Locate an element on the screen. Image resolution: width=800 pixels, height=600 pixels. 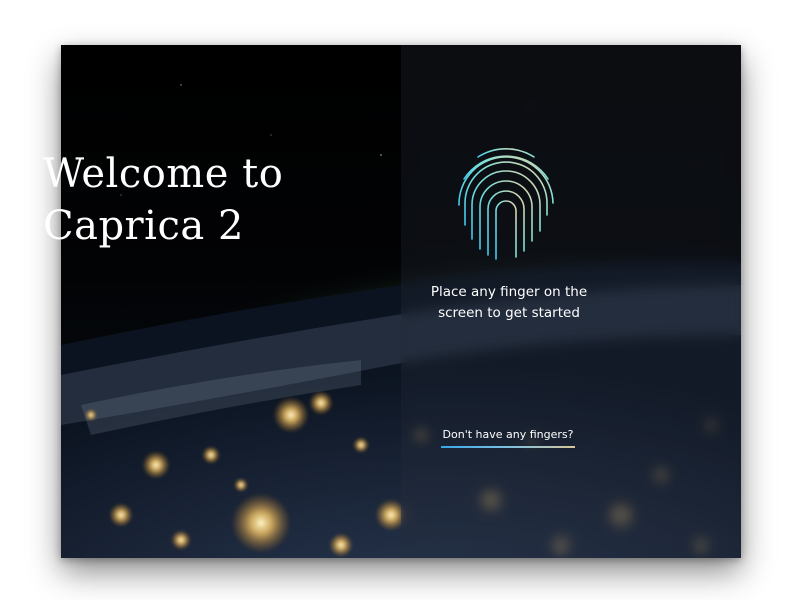
no-fingers-link: Don't have any fingers? is located at coordinates (508, 437).